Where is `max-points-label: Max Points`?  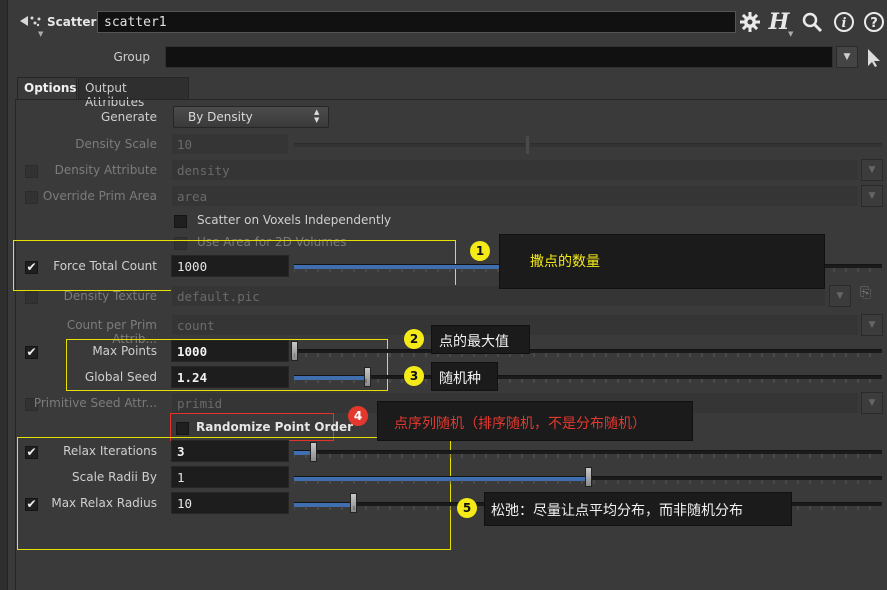
max-points-label: Max Points is located at coordinates (124, 351).